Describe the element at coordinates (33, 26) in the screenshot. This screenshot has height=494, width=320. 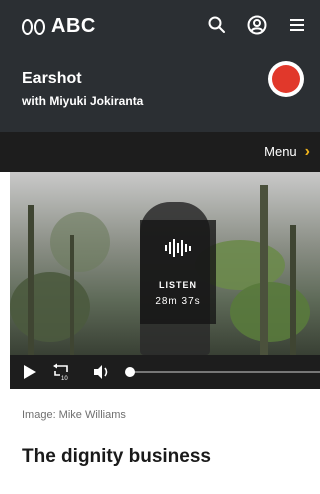
I see `abc-lissajous-icon` at that location.